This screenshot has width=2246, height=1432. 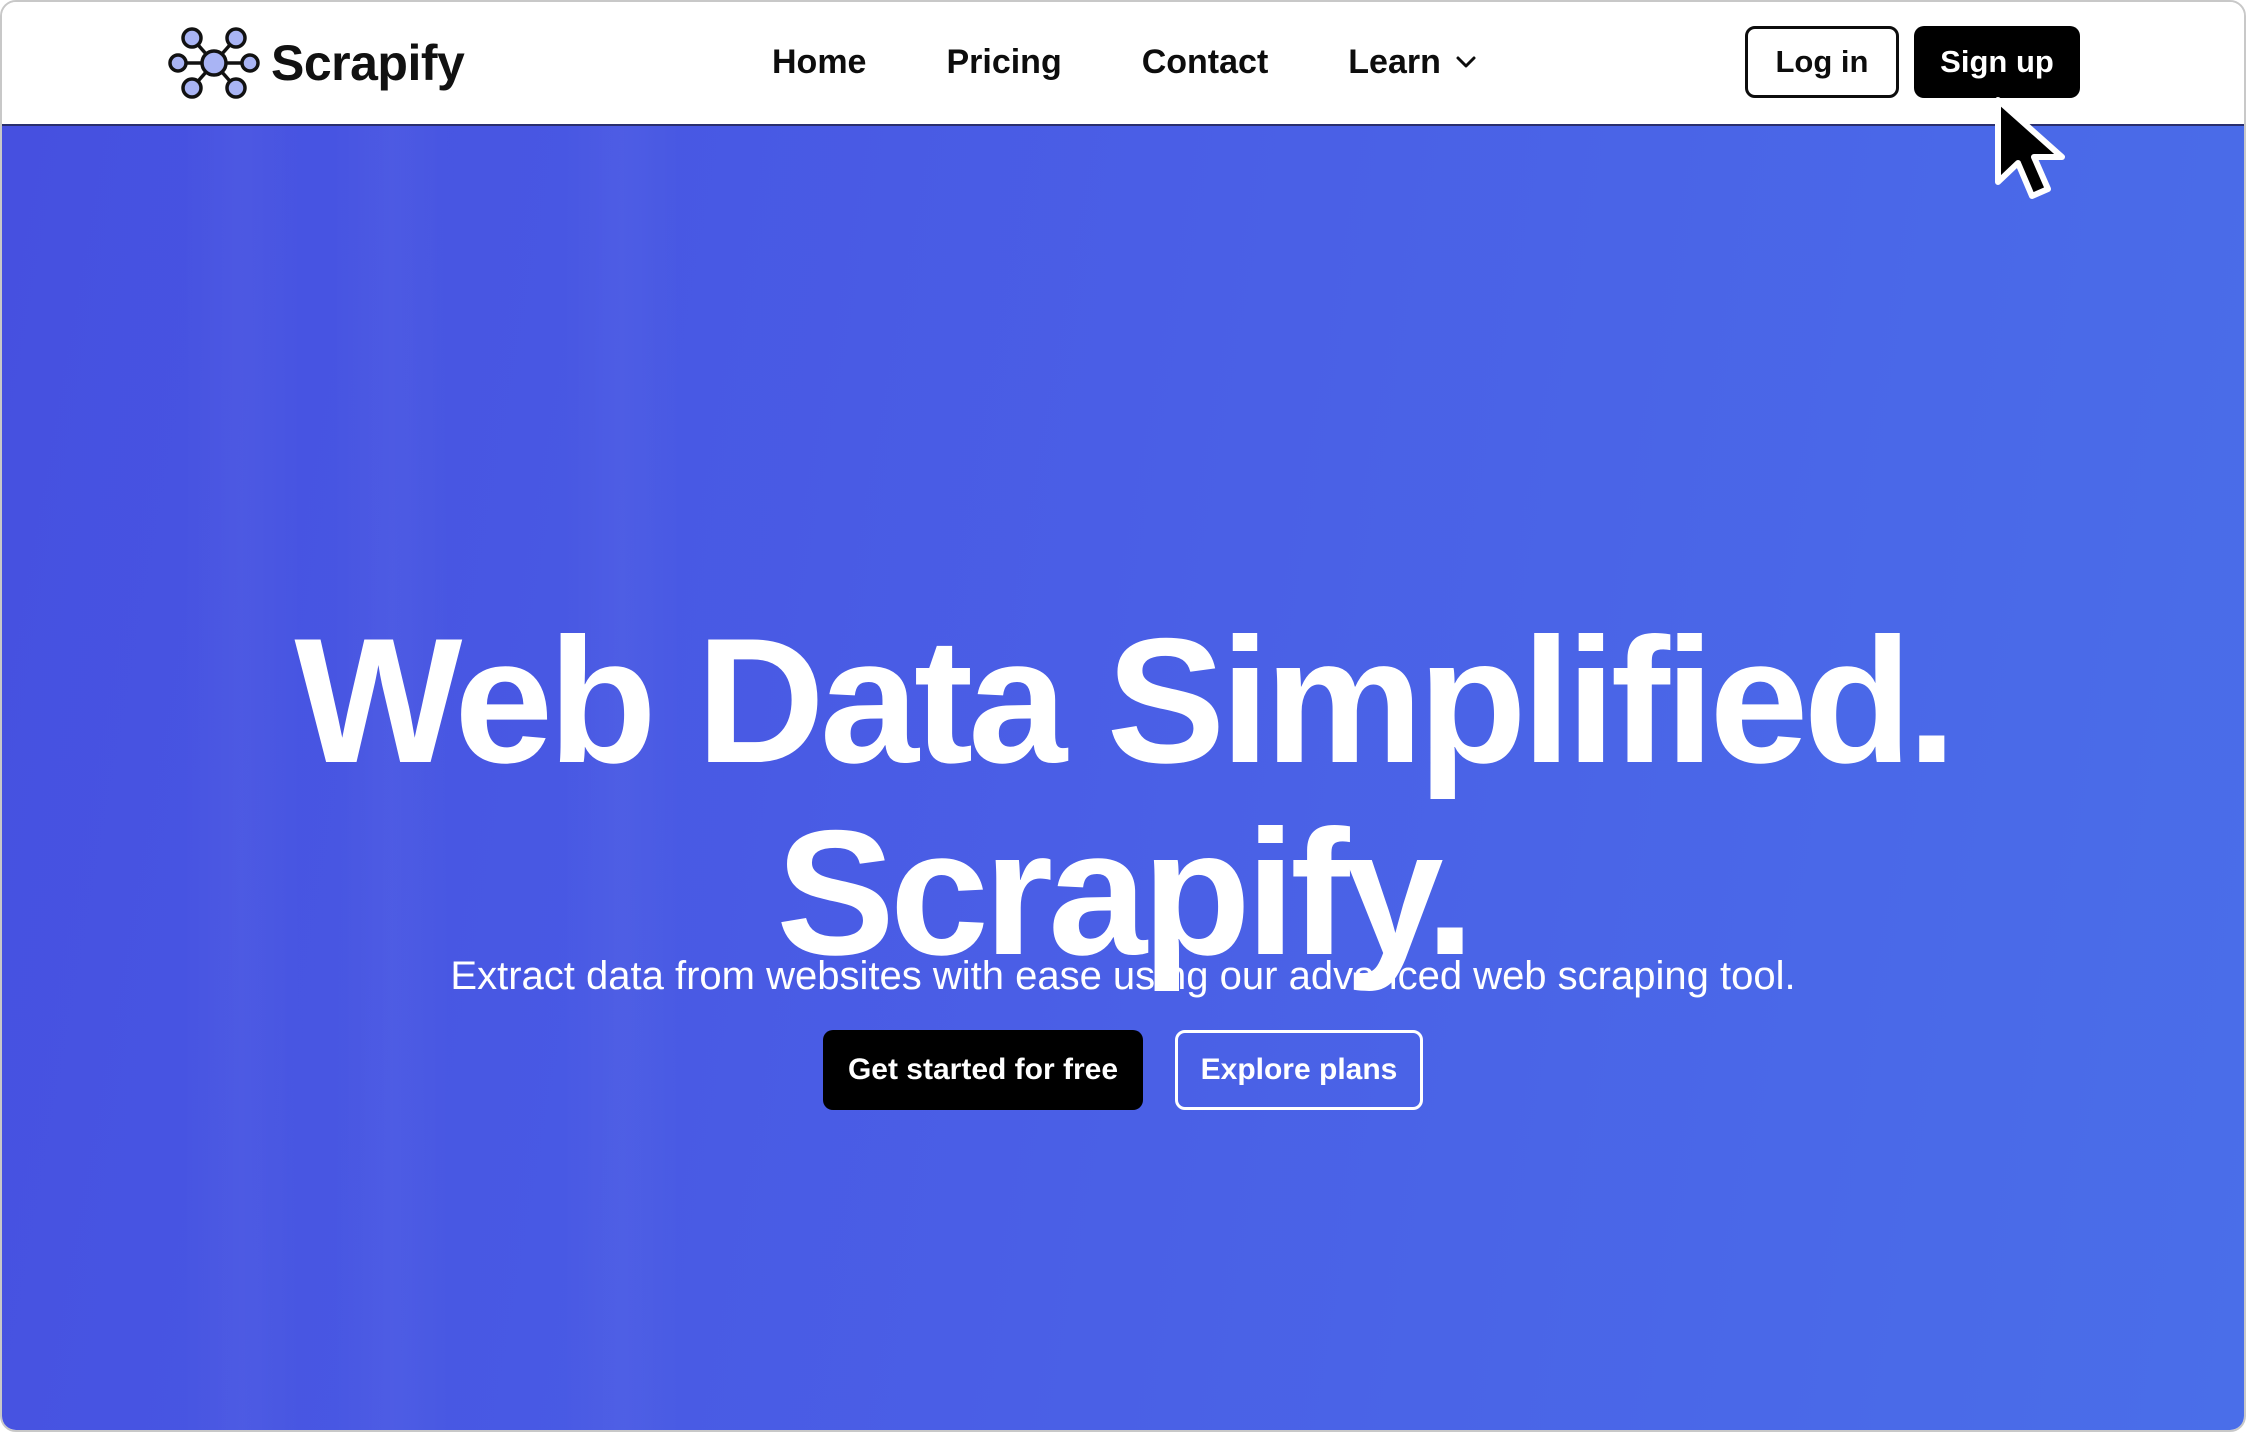 What do you see at coordinates (1466, 62) in the screenshot?
I see `chevron-down-icon` at bounding box center [1466, 62].